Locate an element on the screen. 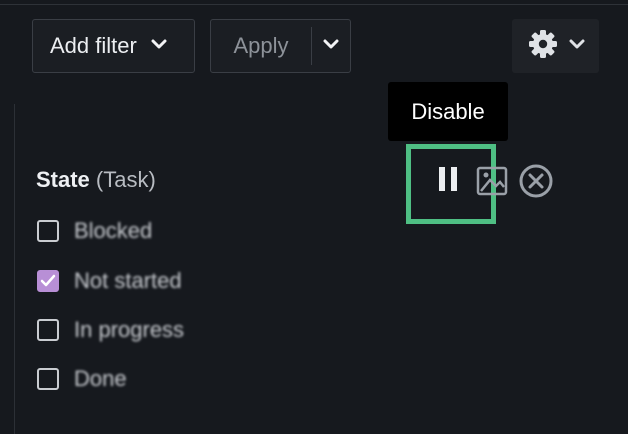  add-filter-label: Add filter is located at coordinates (93, 45).